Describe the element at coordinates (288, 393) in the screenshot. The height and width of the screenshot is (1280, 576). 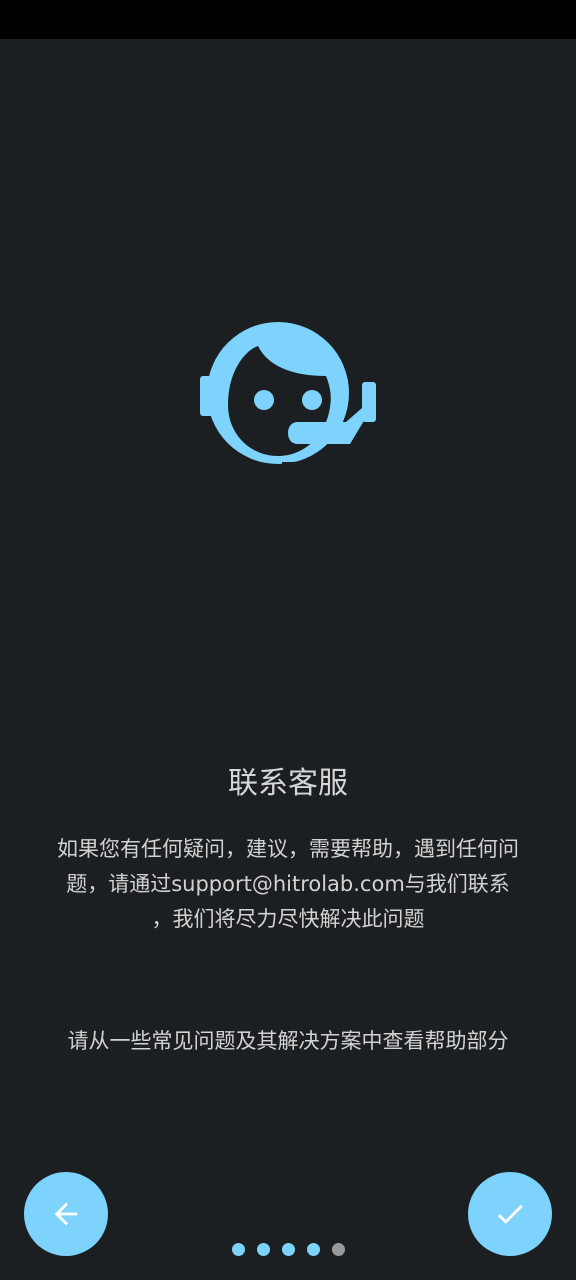
I see `support-agent-icon` at that location.